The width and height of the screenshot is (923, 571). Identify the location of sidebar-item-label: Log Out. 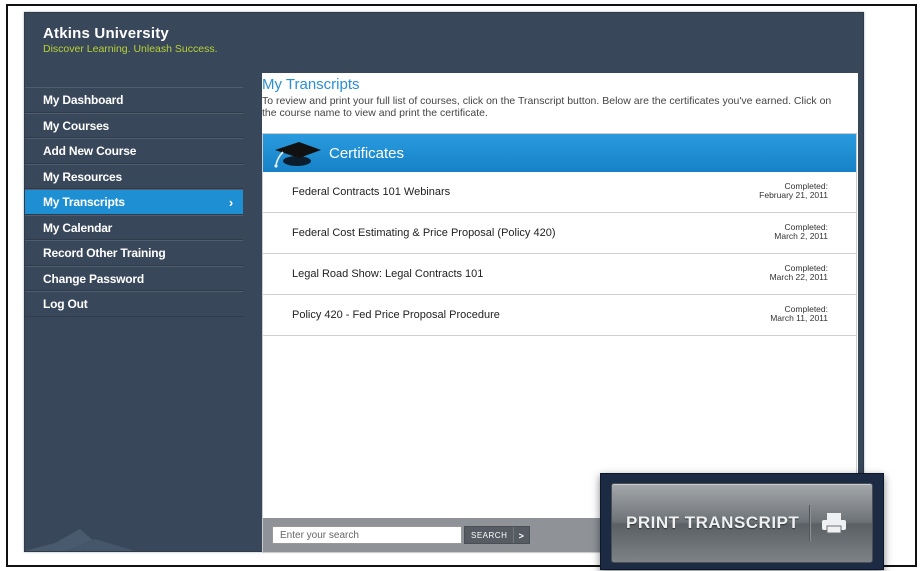
(65, 304).